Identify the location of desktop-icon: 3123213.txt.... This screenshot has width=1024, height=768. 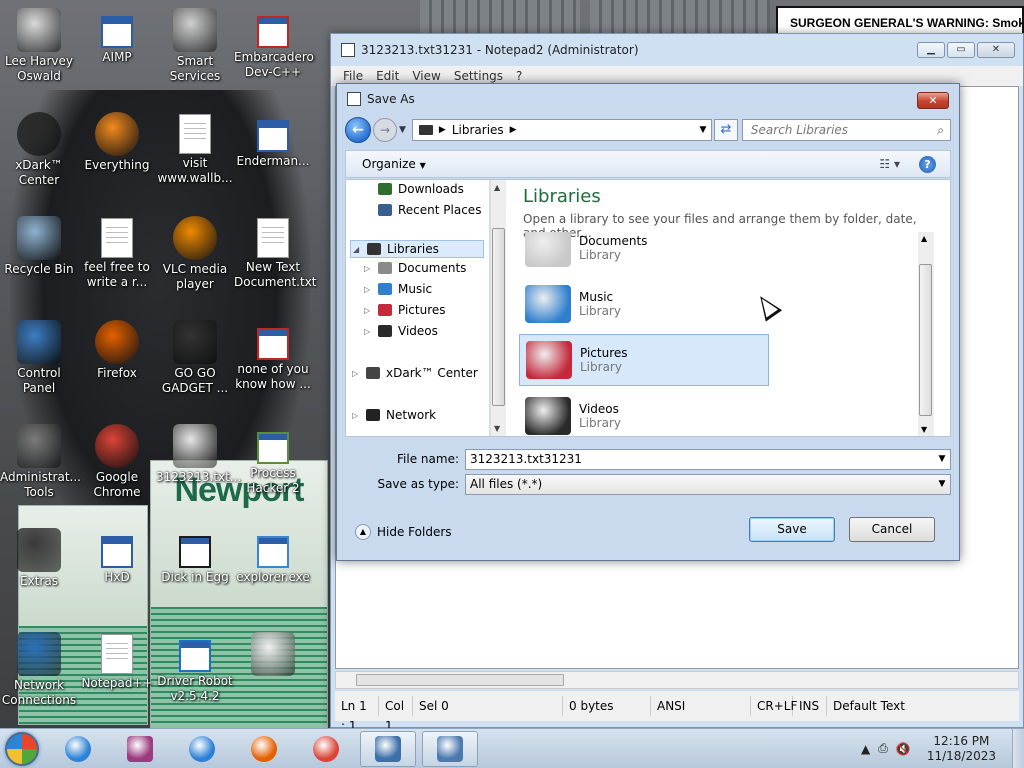
(198, 454).